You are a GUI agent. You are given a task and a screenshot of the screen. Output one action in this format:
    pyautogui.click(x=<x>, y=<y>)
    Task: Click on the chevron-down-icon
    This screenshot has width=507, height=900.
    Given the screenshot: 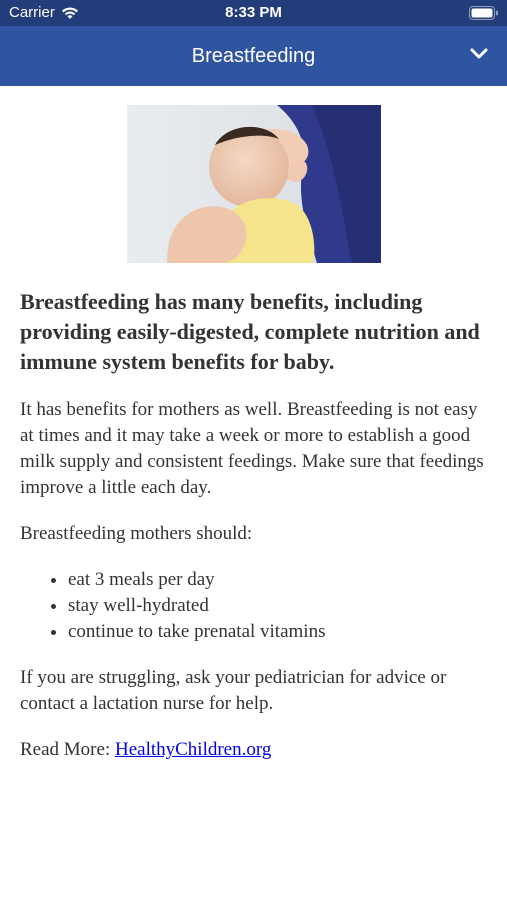 What is the action you would take?
    pyautogui.click(x=479, y=53)
    